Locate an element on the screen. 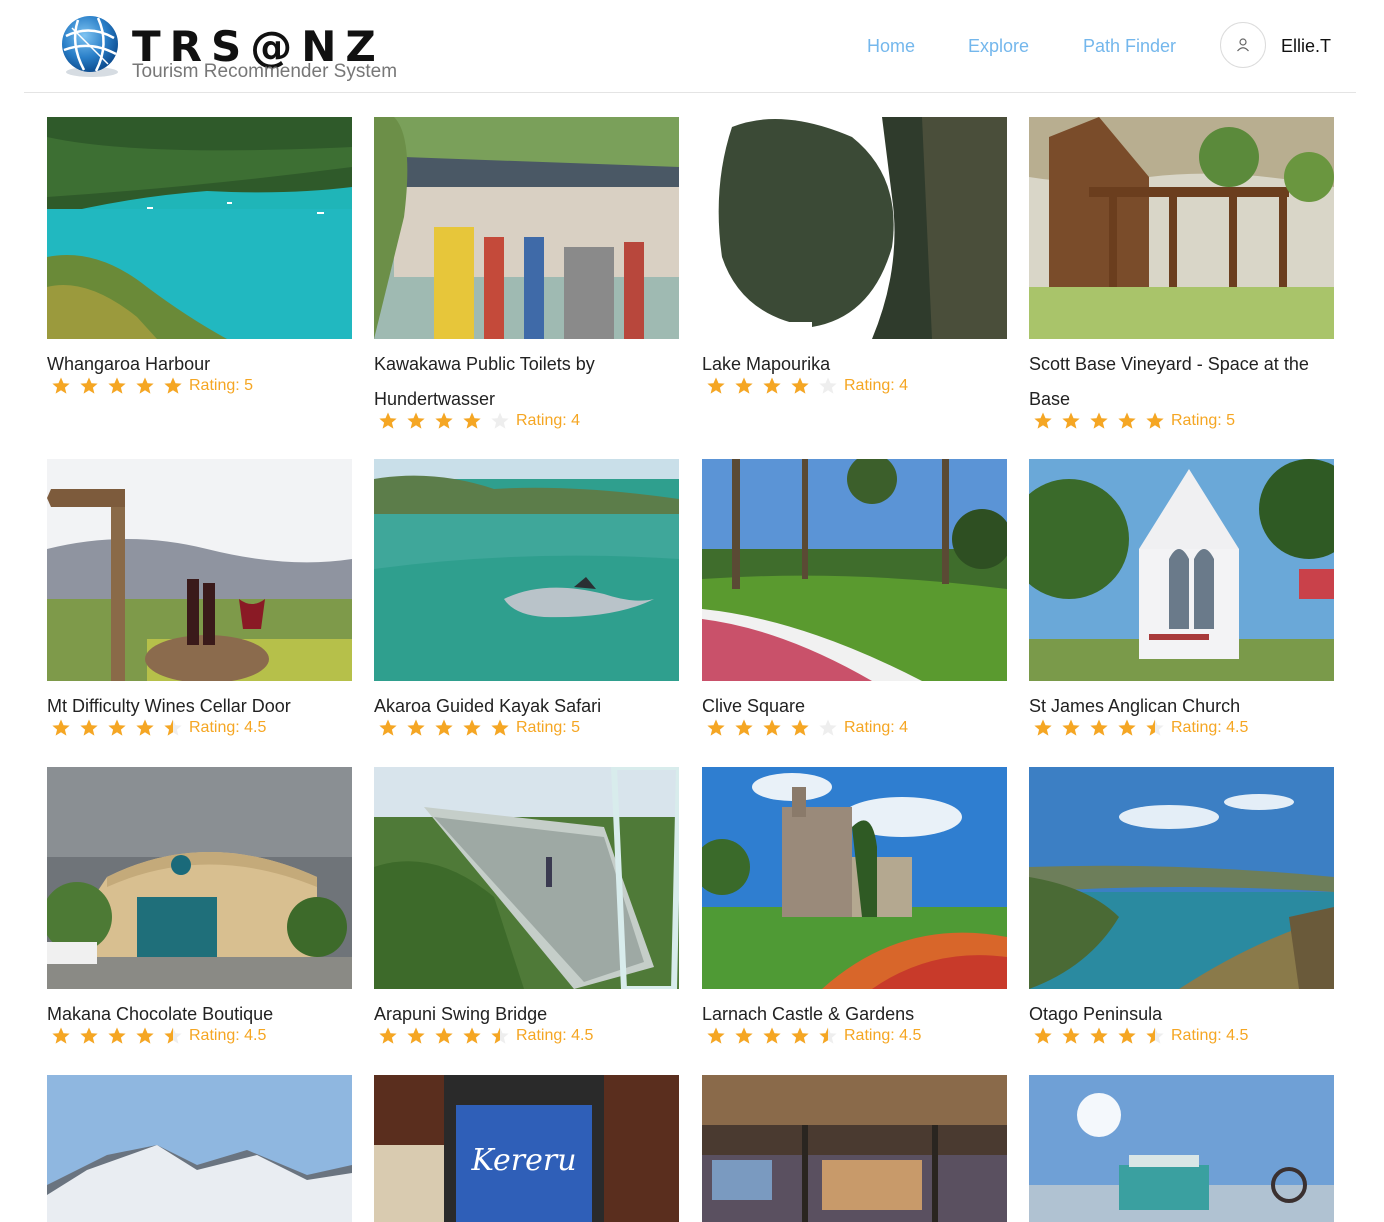 Image resolution: width=1384 pixels, height=1222 pixels. place-card: Whangaroa Harbour Rating: 5 is located at coordinates (199, 257).